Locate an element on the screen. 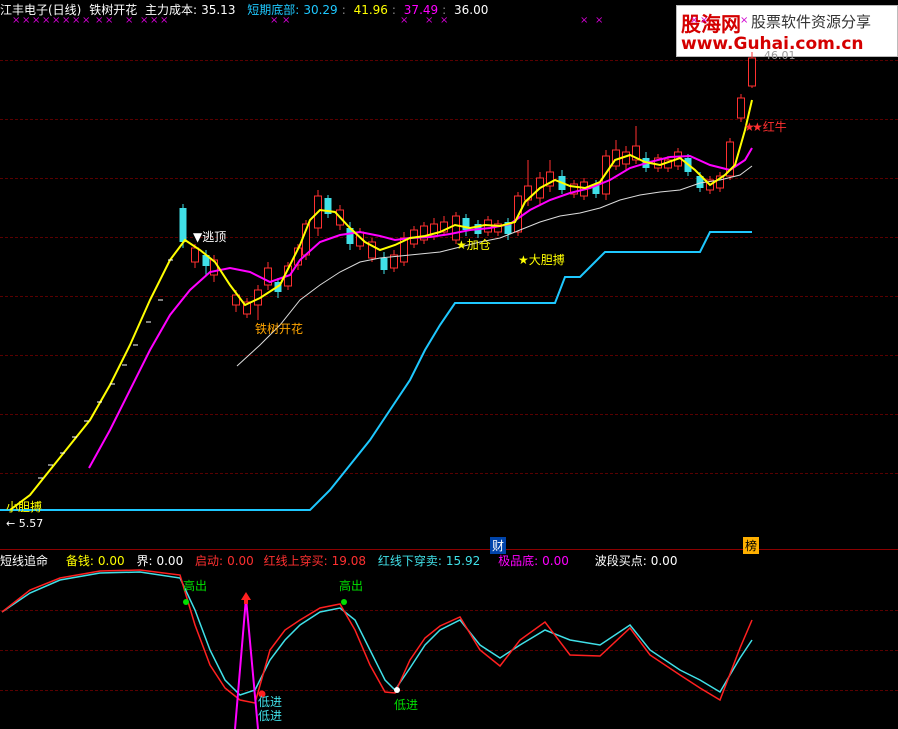 The width and height of the screenshot is (898, 729). low-entry-label-2: 低进 is located at coordinates (270, 716).